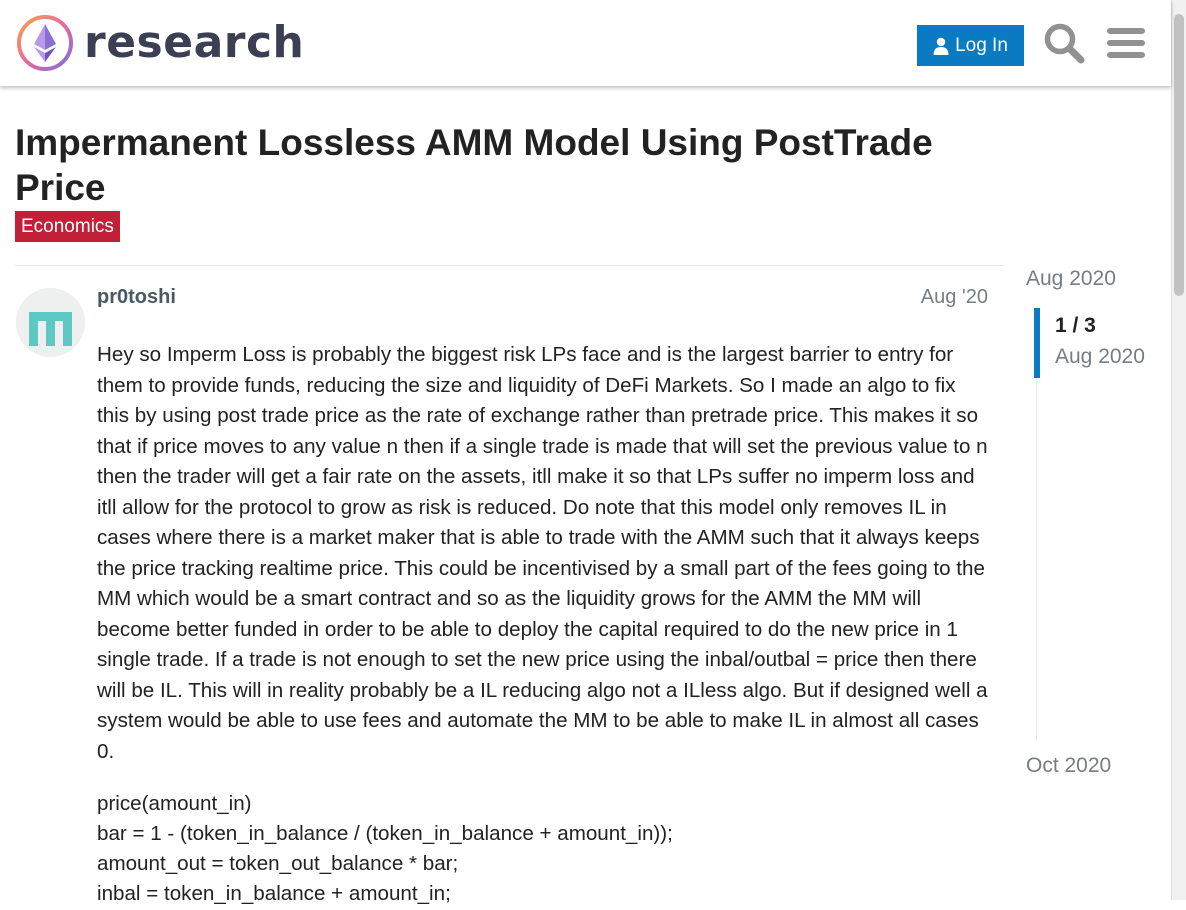 This screenshot has width=1186, height=910. I want to click on timeline-end-date: Oct 2020, so click(1068, 766).